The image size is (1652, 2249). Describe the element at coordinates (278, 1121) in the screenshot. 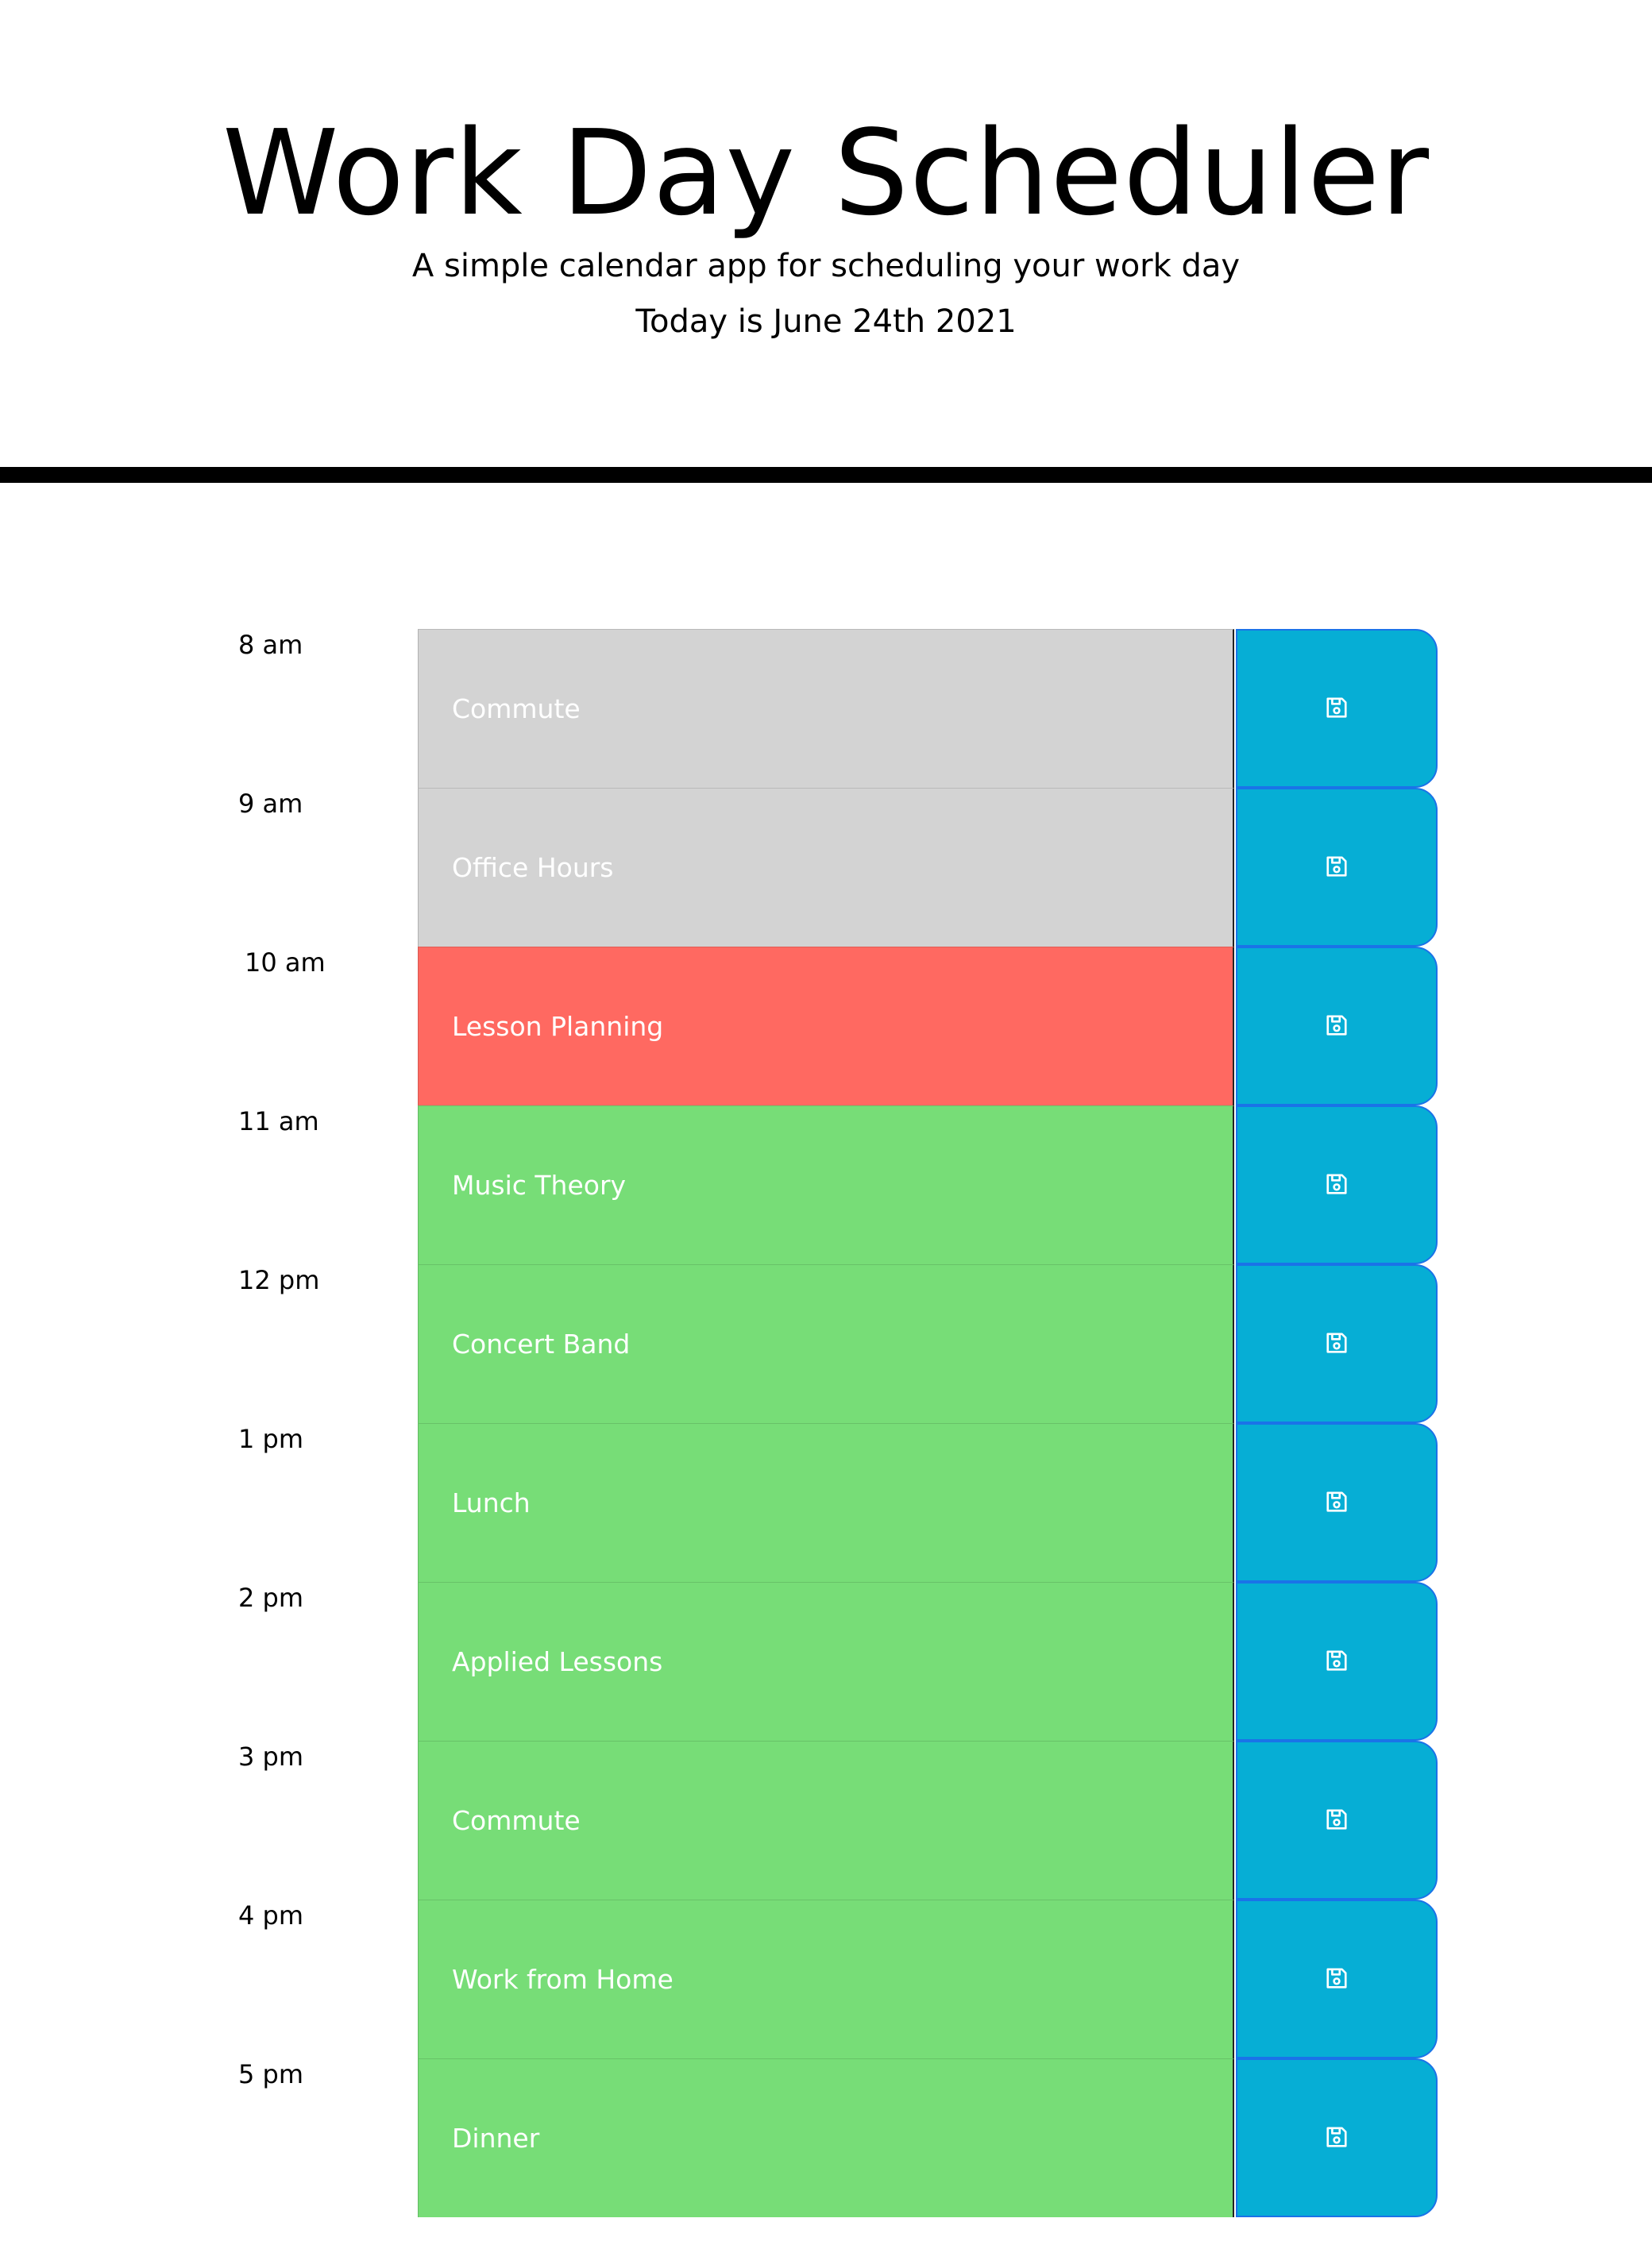

I see `hour-label: 11 am` at that location.